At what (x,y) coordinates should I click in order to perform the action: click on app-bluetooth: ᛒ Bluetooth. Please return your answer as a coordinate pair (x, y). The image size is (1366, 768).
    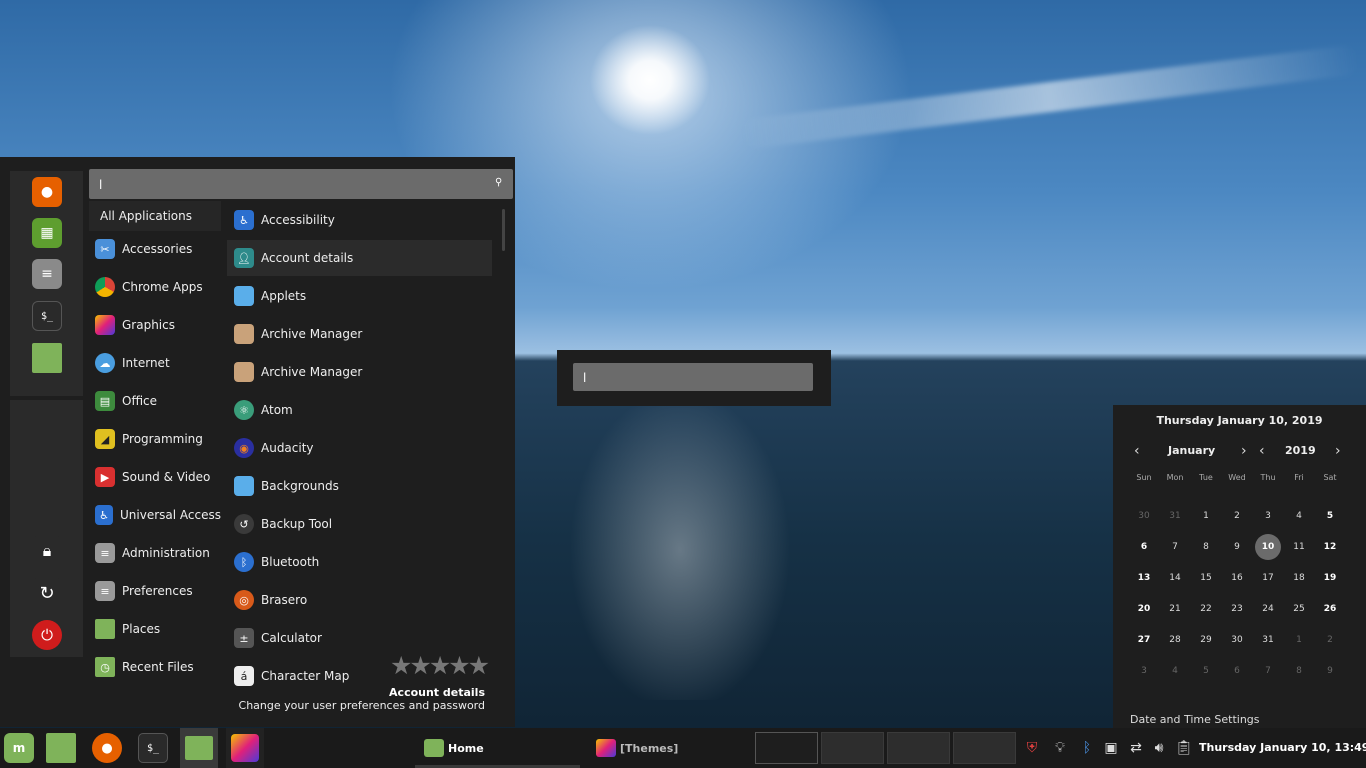
    Looking at the image, I should click on (359, 562).